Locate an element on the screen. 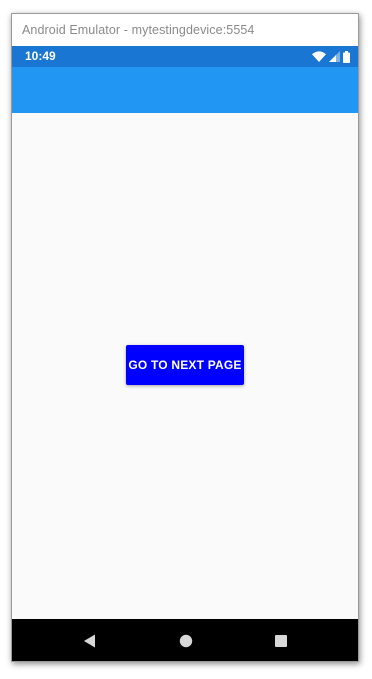  status-icons is located at coordinates (331, 56).